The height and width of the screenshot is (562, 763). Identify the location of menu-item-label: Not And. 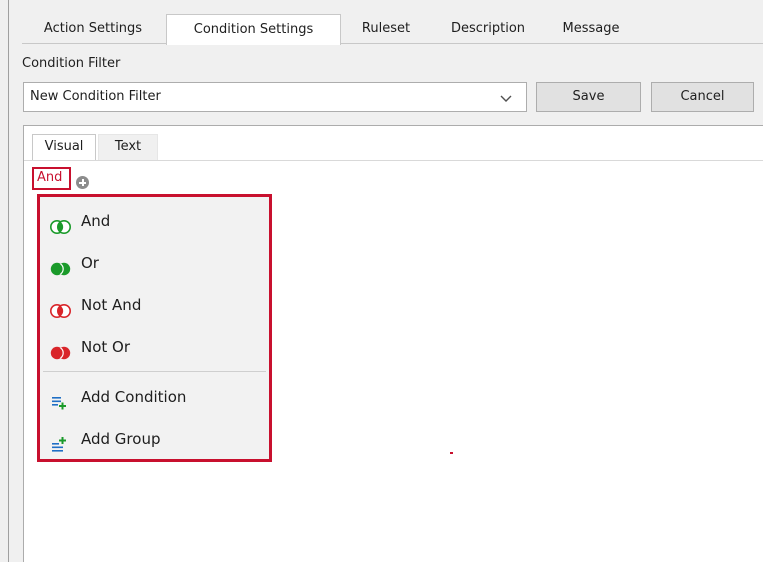
(111, 305).